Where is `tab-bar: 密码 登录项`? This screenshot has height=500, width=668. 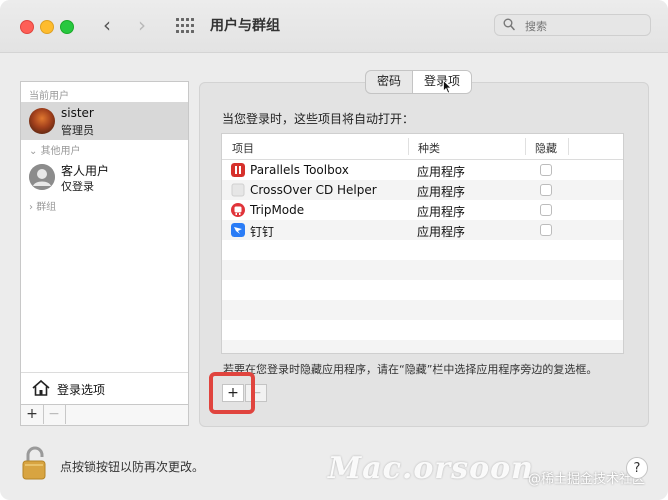 tab-bar: 密码 登录项 is located at coordinates (419, 82).